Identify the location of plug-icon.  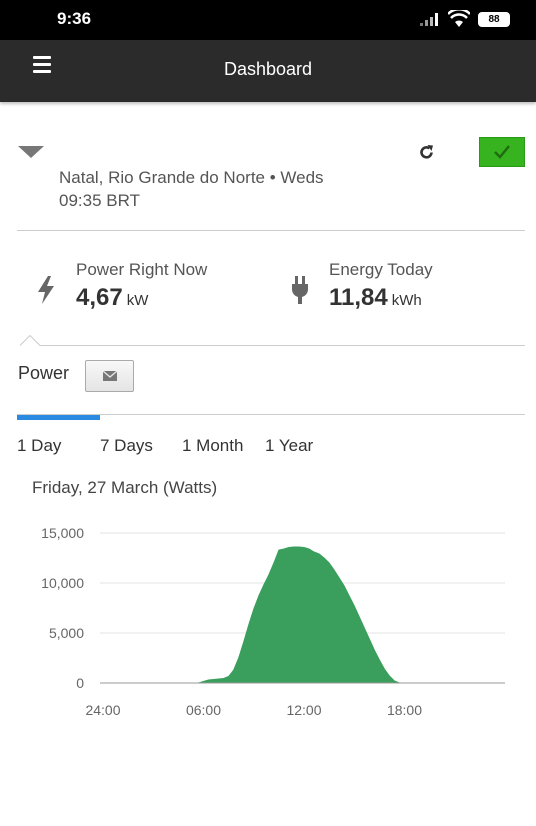
(300, 290).